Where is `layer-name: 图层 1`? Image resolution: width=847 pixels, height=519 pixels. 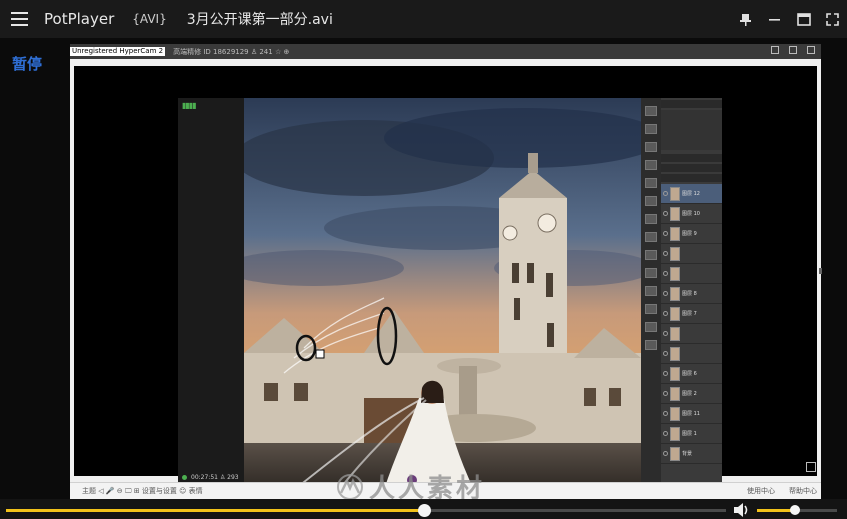
layer-name: 图层 1 is located at coordinates (689, 434).